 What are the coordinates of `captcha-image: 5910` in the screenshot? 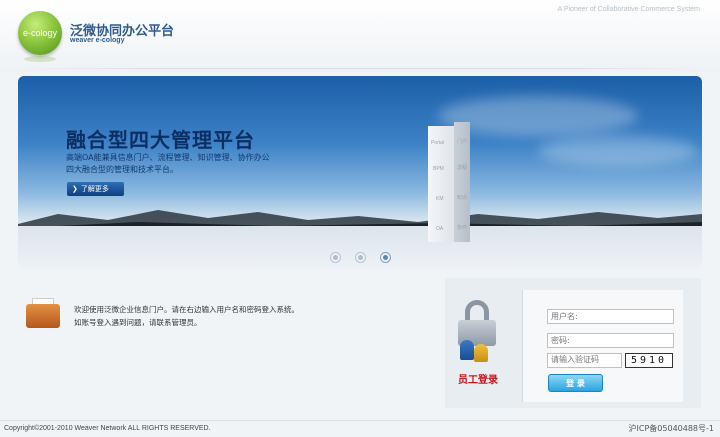 It's located at (649, 360).